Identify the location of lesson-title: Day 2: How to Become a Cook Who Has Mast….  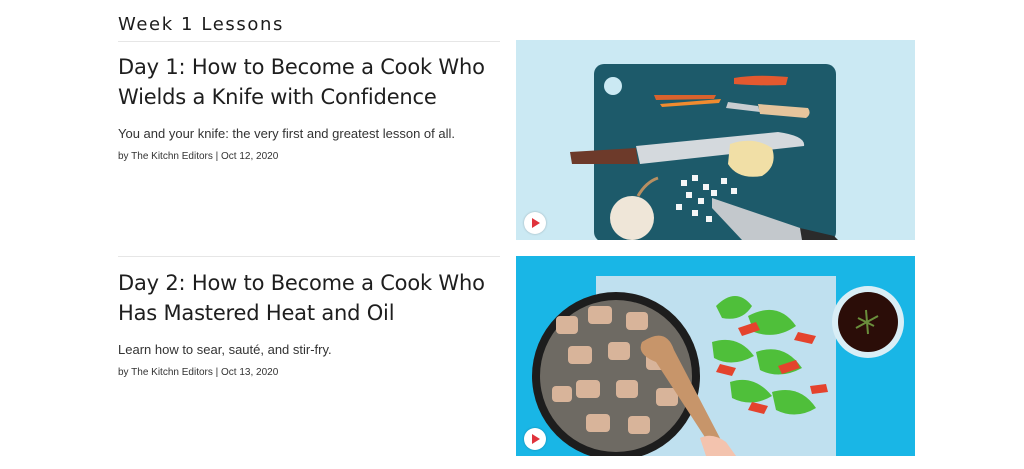
(309, 298).